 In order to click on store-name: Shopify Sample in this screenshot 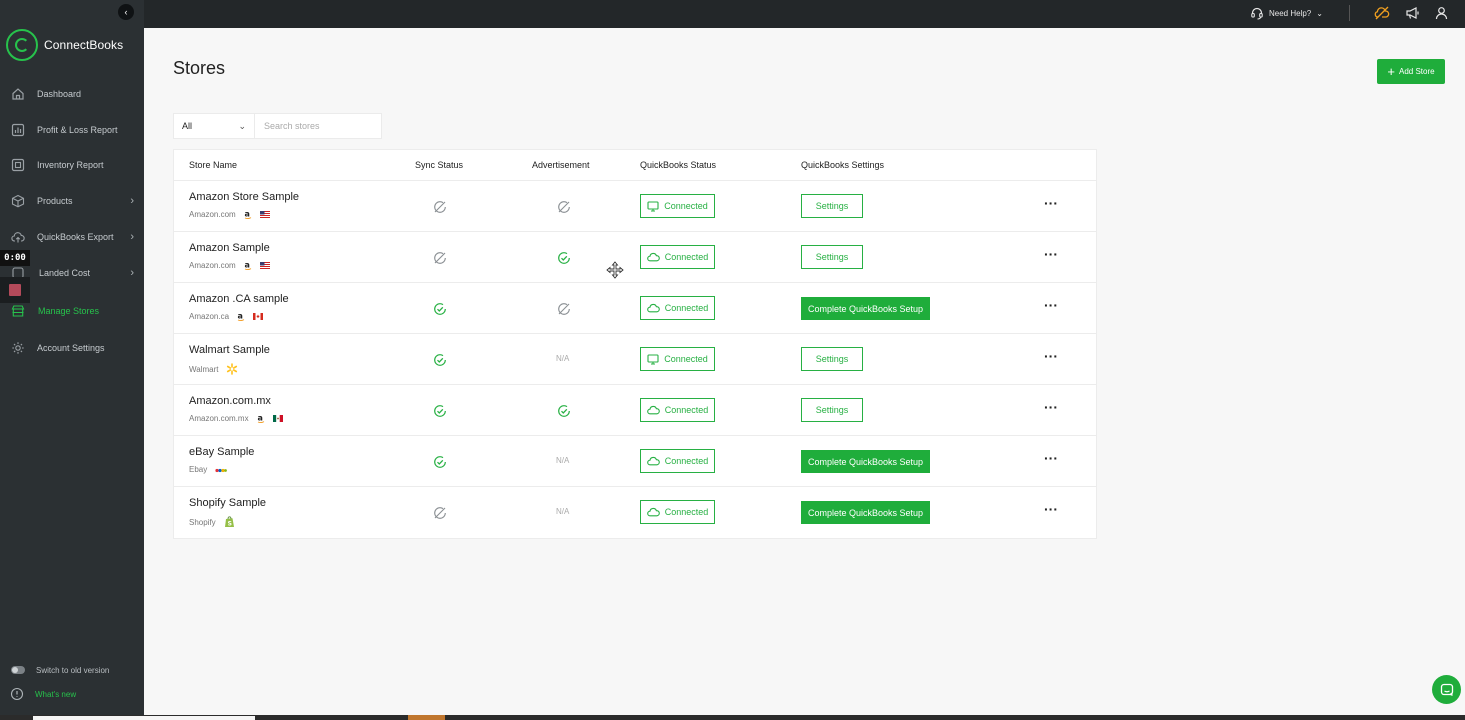, I will do `click(227, 503)`.